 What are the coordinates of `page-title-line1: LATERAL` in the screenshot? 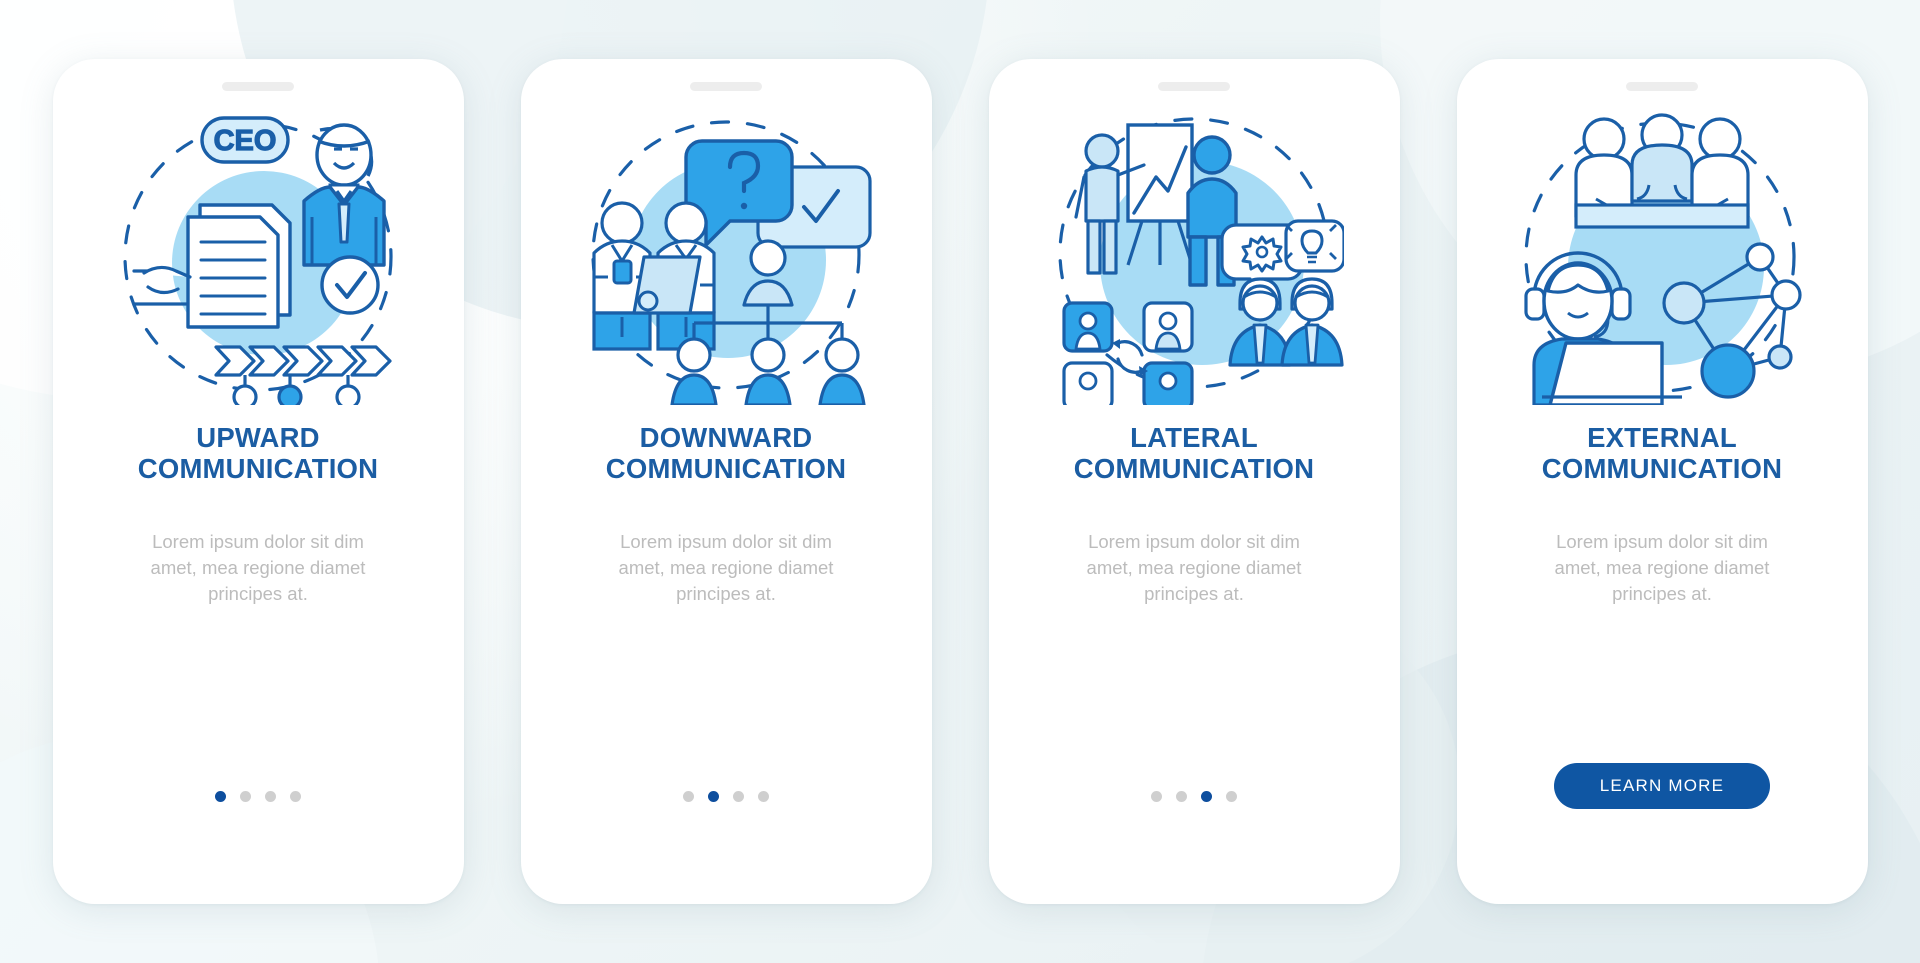 It's located at (1194, 437).